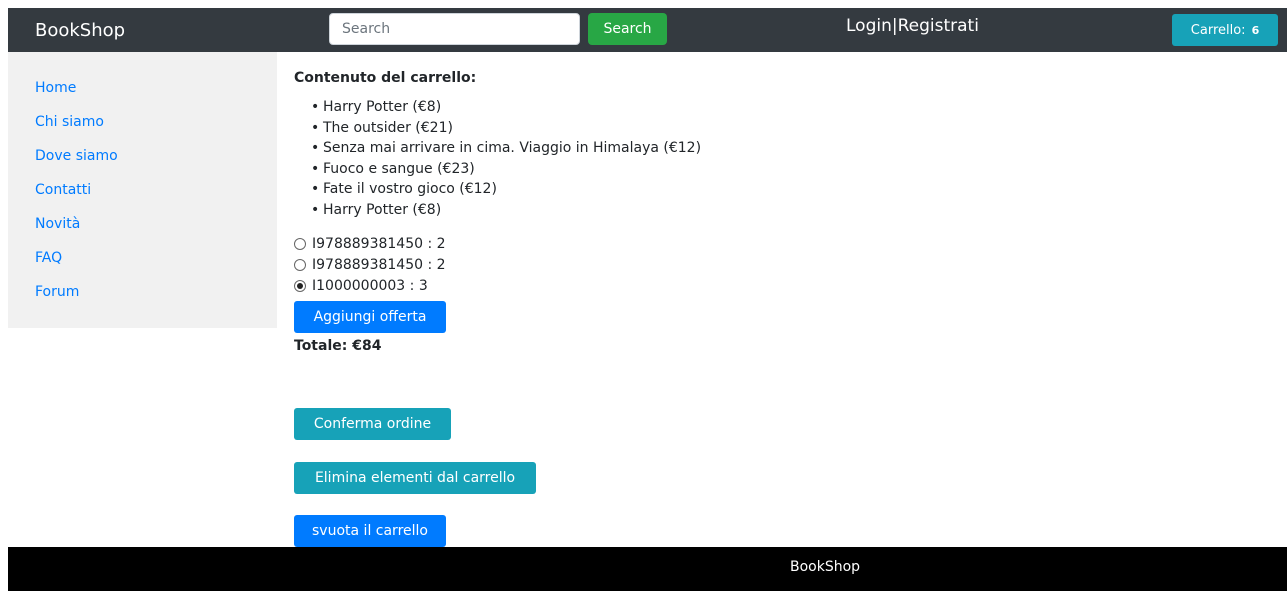  Describe the element at coordinates (782, 128) in the screenshot. I see `cart-item: The outsider (€21)` at that location.